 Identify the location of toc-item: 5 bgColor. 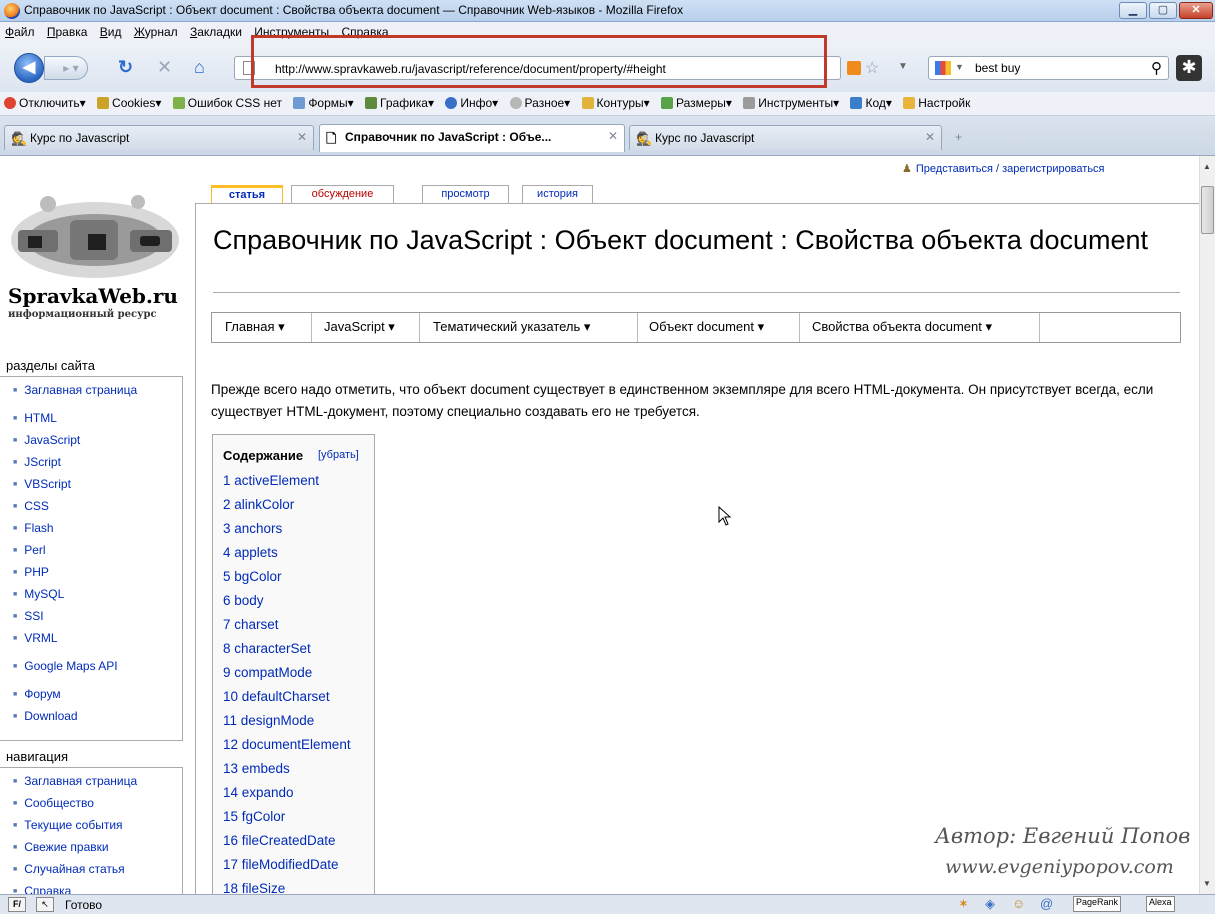
(287, 581).